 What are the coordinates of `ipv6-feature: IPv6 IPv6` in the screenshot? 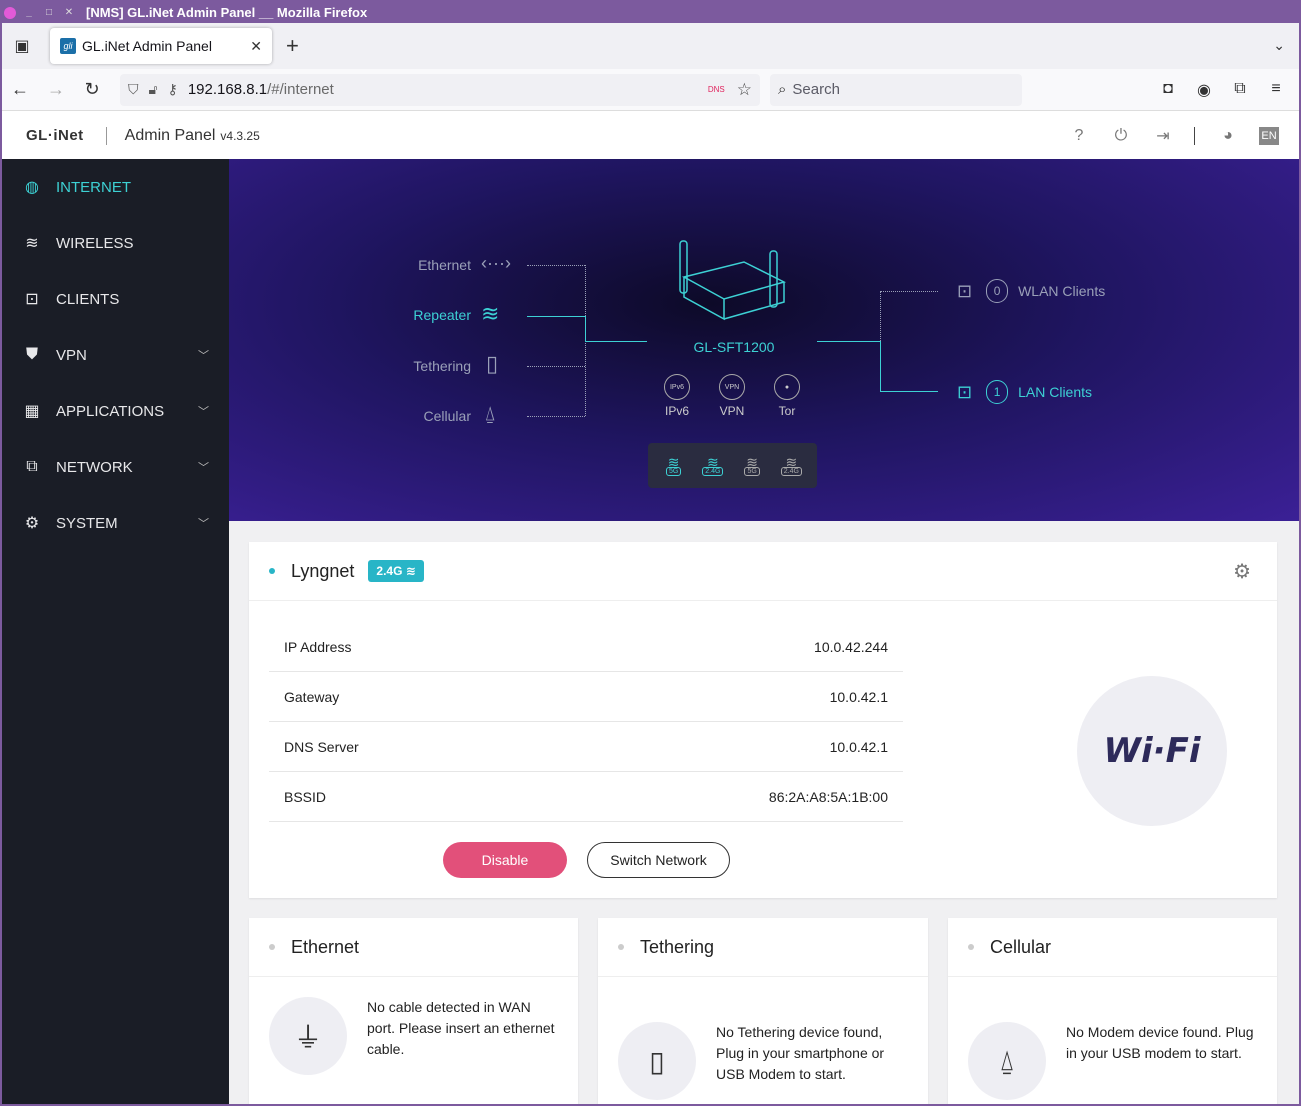 It's located at (677, 396).